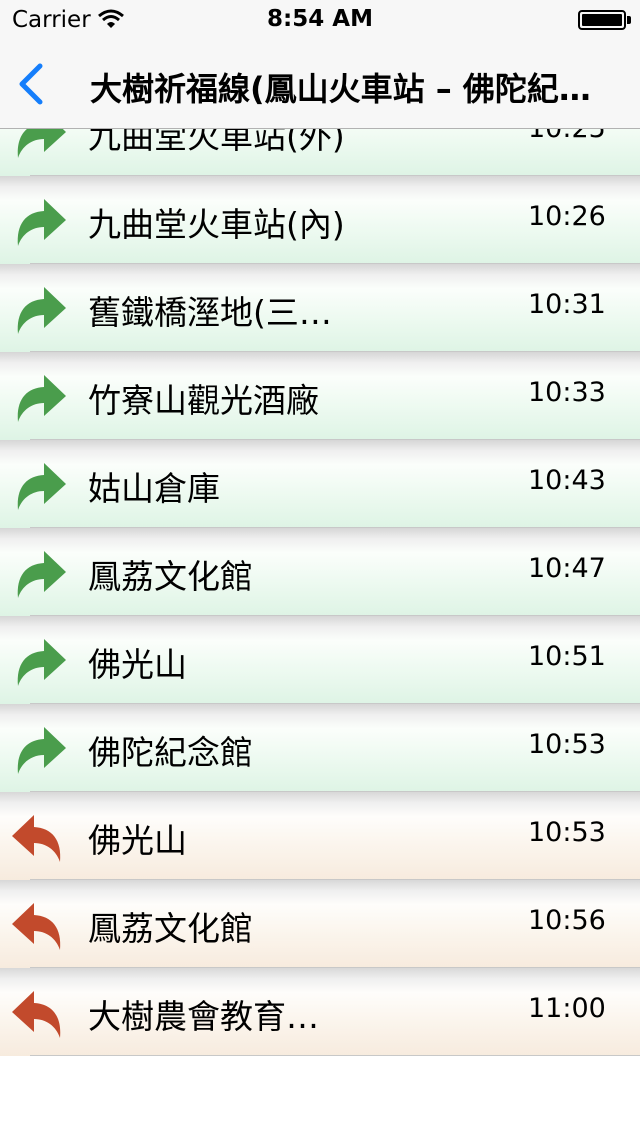  I want to click on status-time: 8:54 AM, so click(320, 19).